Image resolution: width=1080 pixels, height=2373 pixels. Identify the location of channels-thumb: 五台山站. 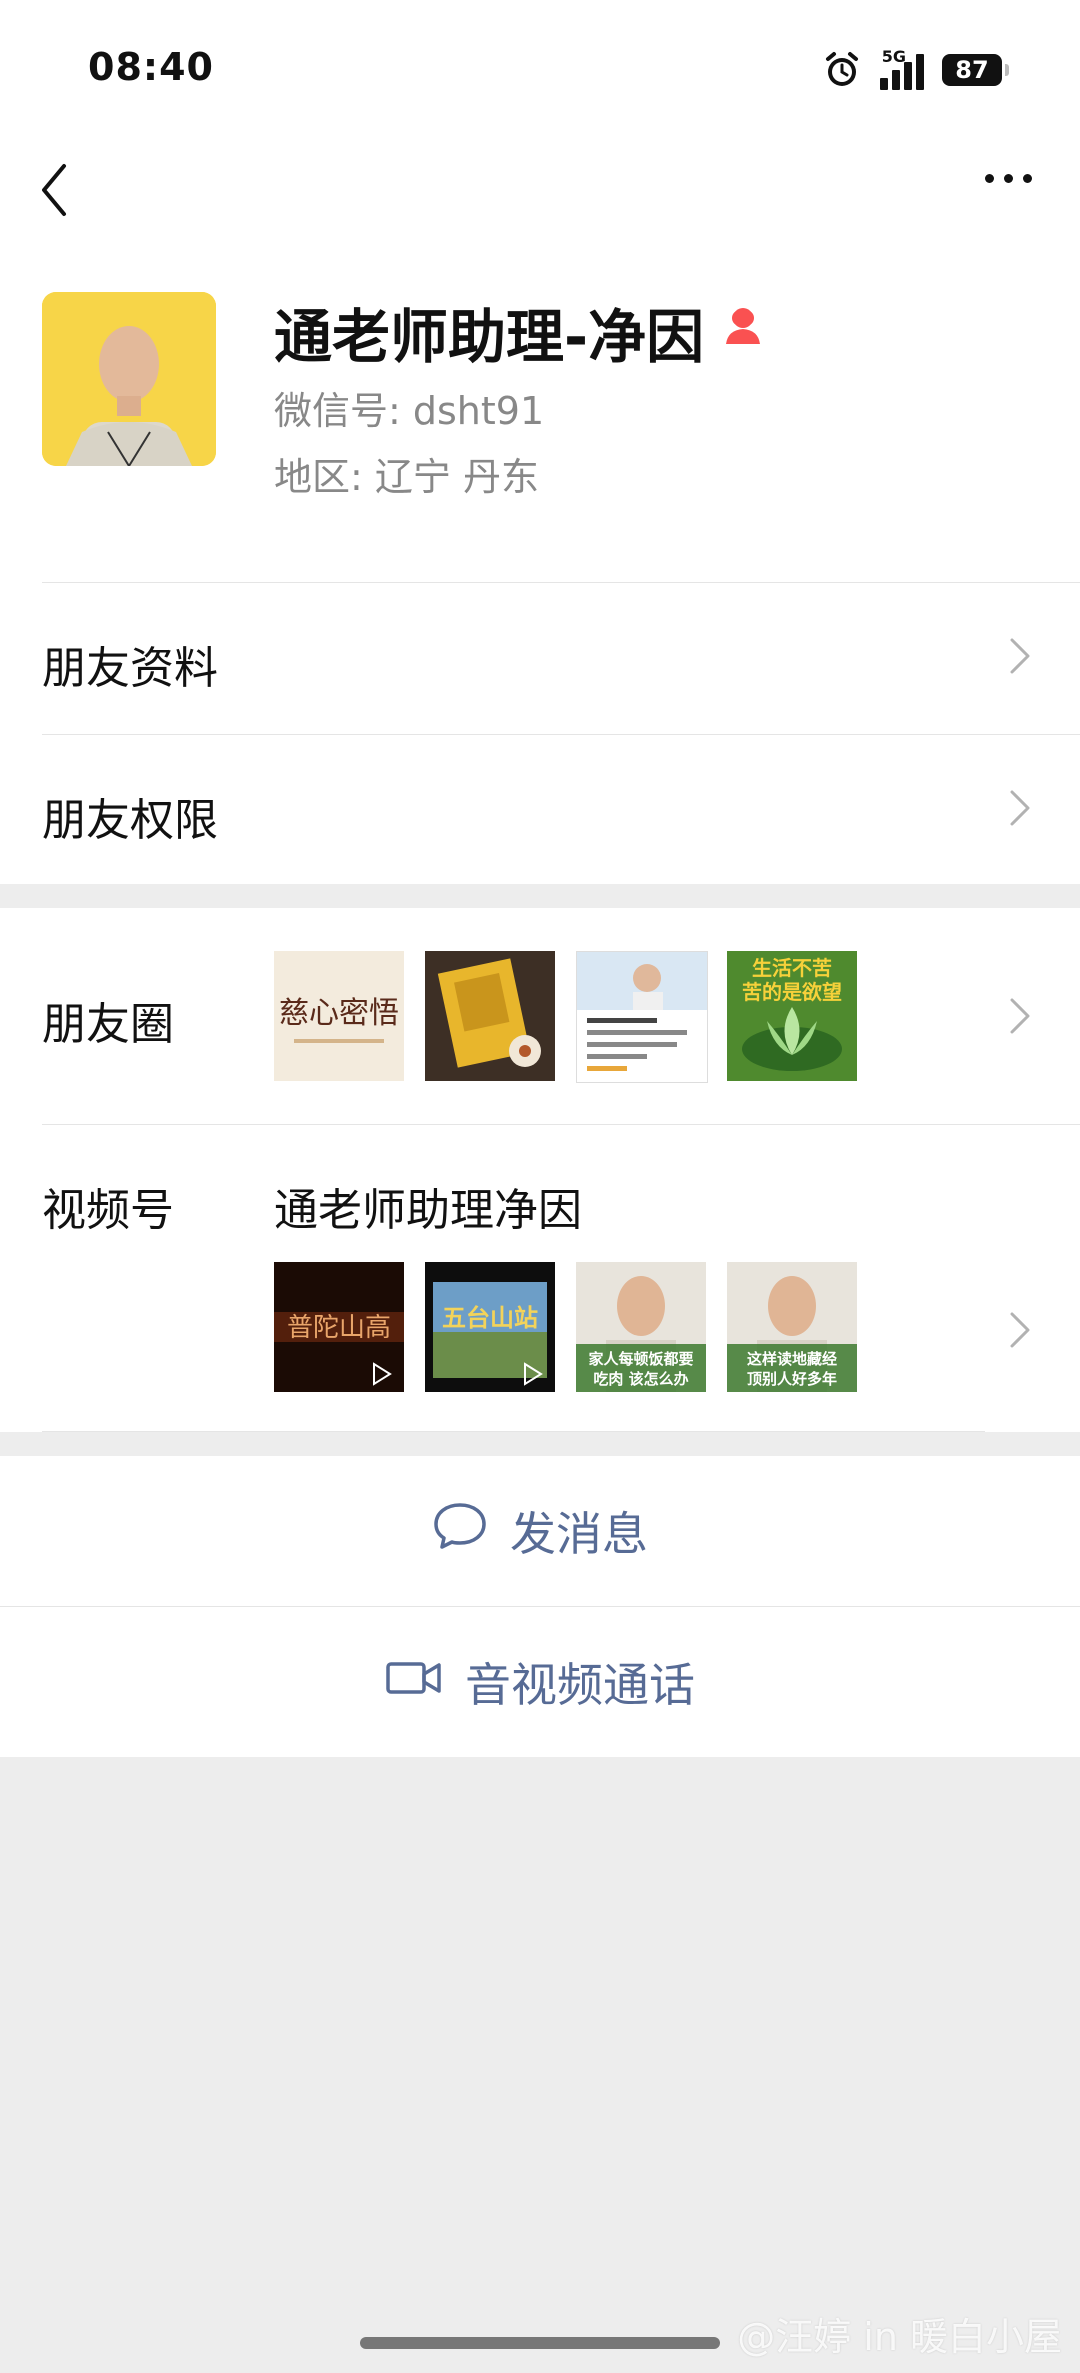
(490, 1327).